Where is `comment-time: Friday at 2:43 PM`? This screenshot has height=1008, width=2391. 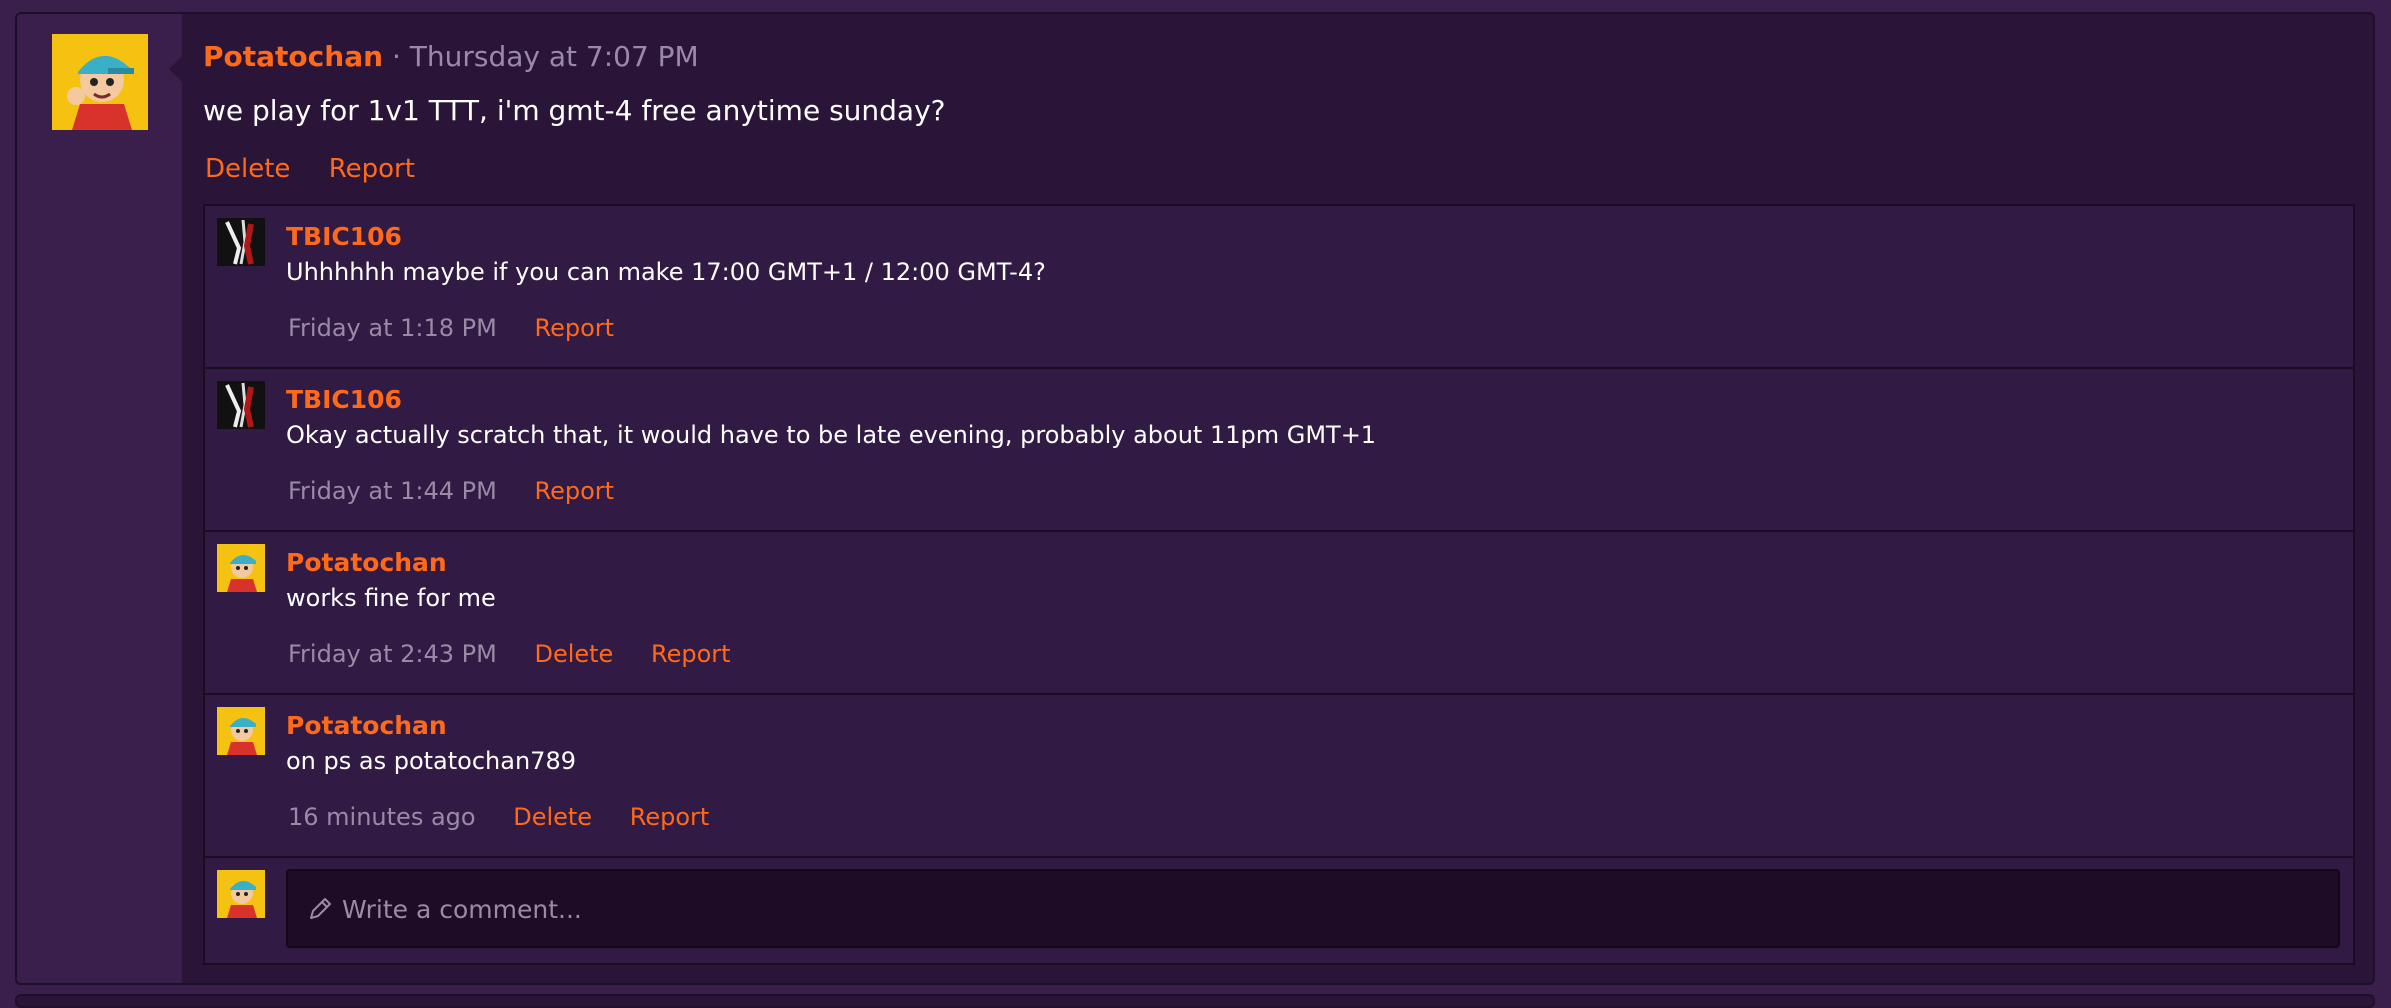 comment-time: Friday at 2:43 PM is located at coordinates (392, 654).